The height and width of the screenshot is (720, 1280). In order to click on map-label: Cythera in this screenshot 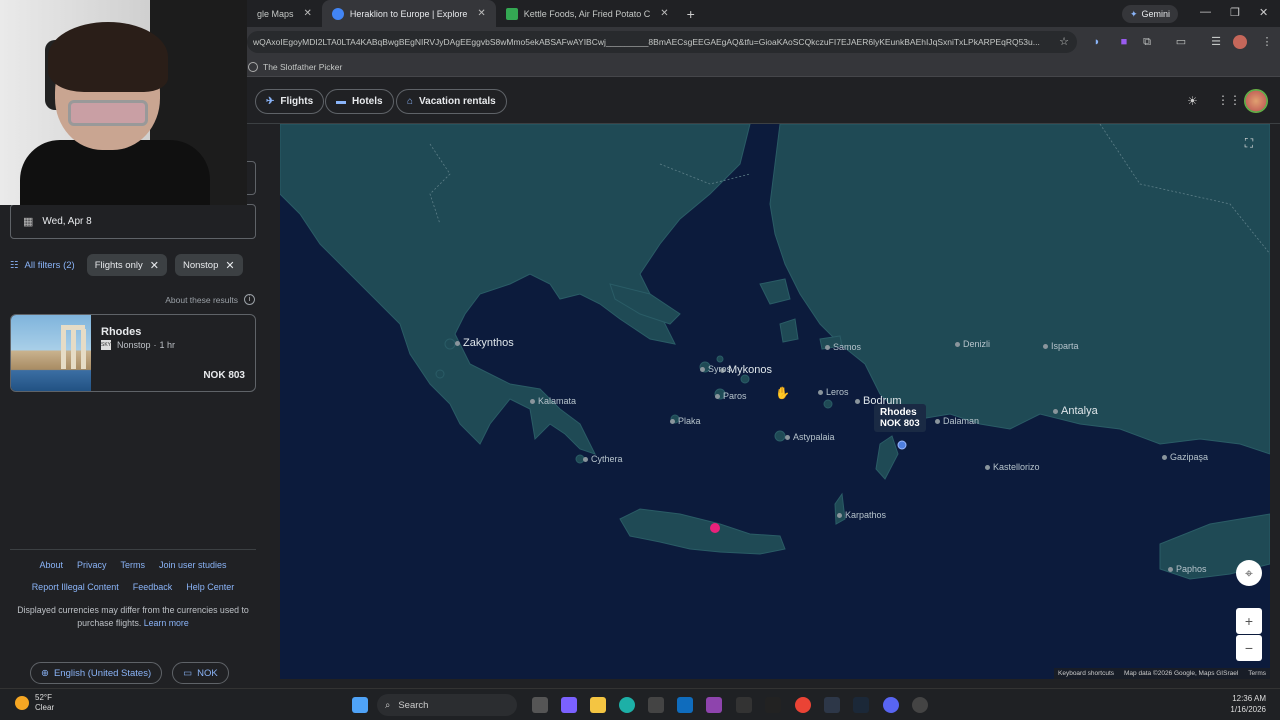, I will do `click(603, 459)`.